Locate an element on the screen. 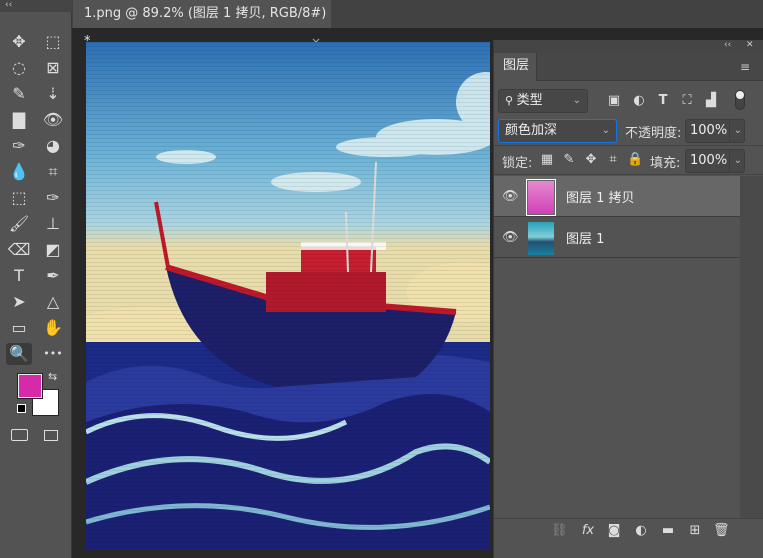 The height and width of the screenshot is (558, 763). crop-tool-icon: ⌗ is located at coordinates (53, 172).